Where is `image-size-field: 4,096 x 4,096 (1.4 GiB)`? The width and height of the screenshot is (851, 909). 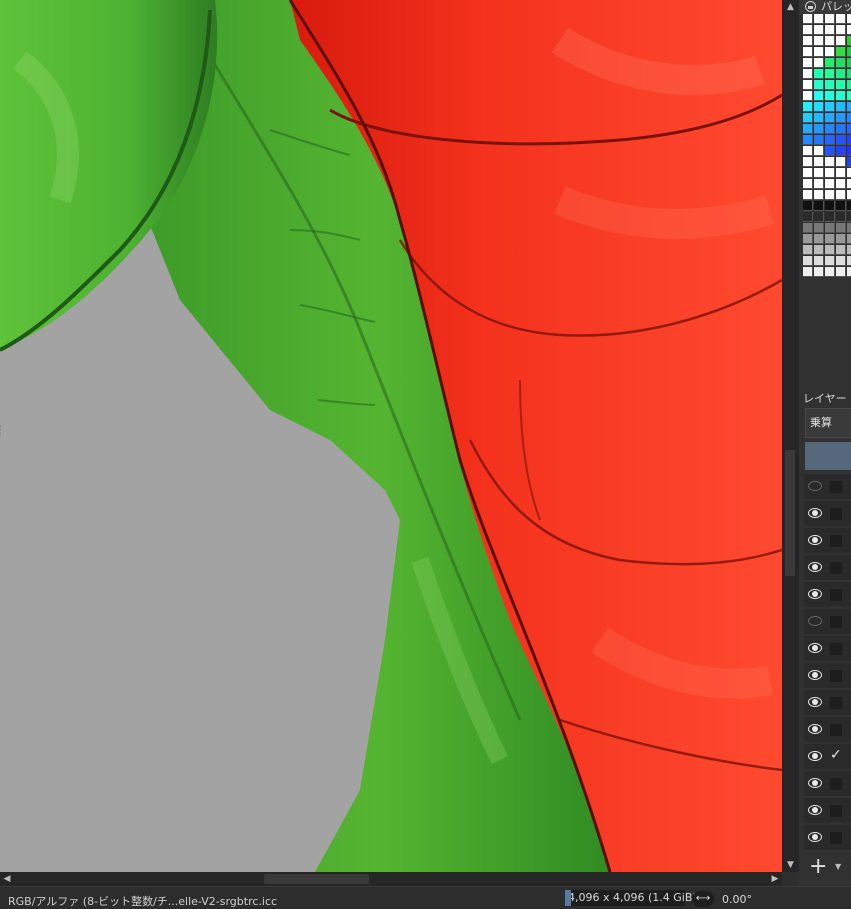
image-size-field: 4,096 x 4,096 (1.4 GiB) is located at coordinates (631, 898).